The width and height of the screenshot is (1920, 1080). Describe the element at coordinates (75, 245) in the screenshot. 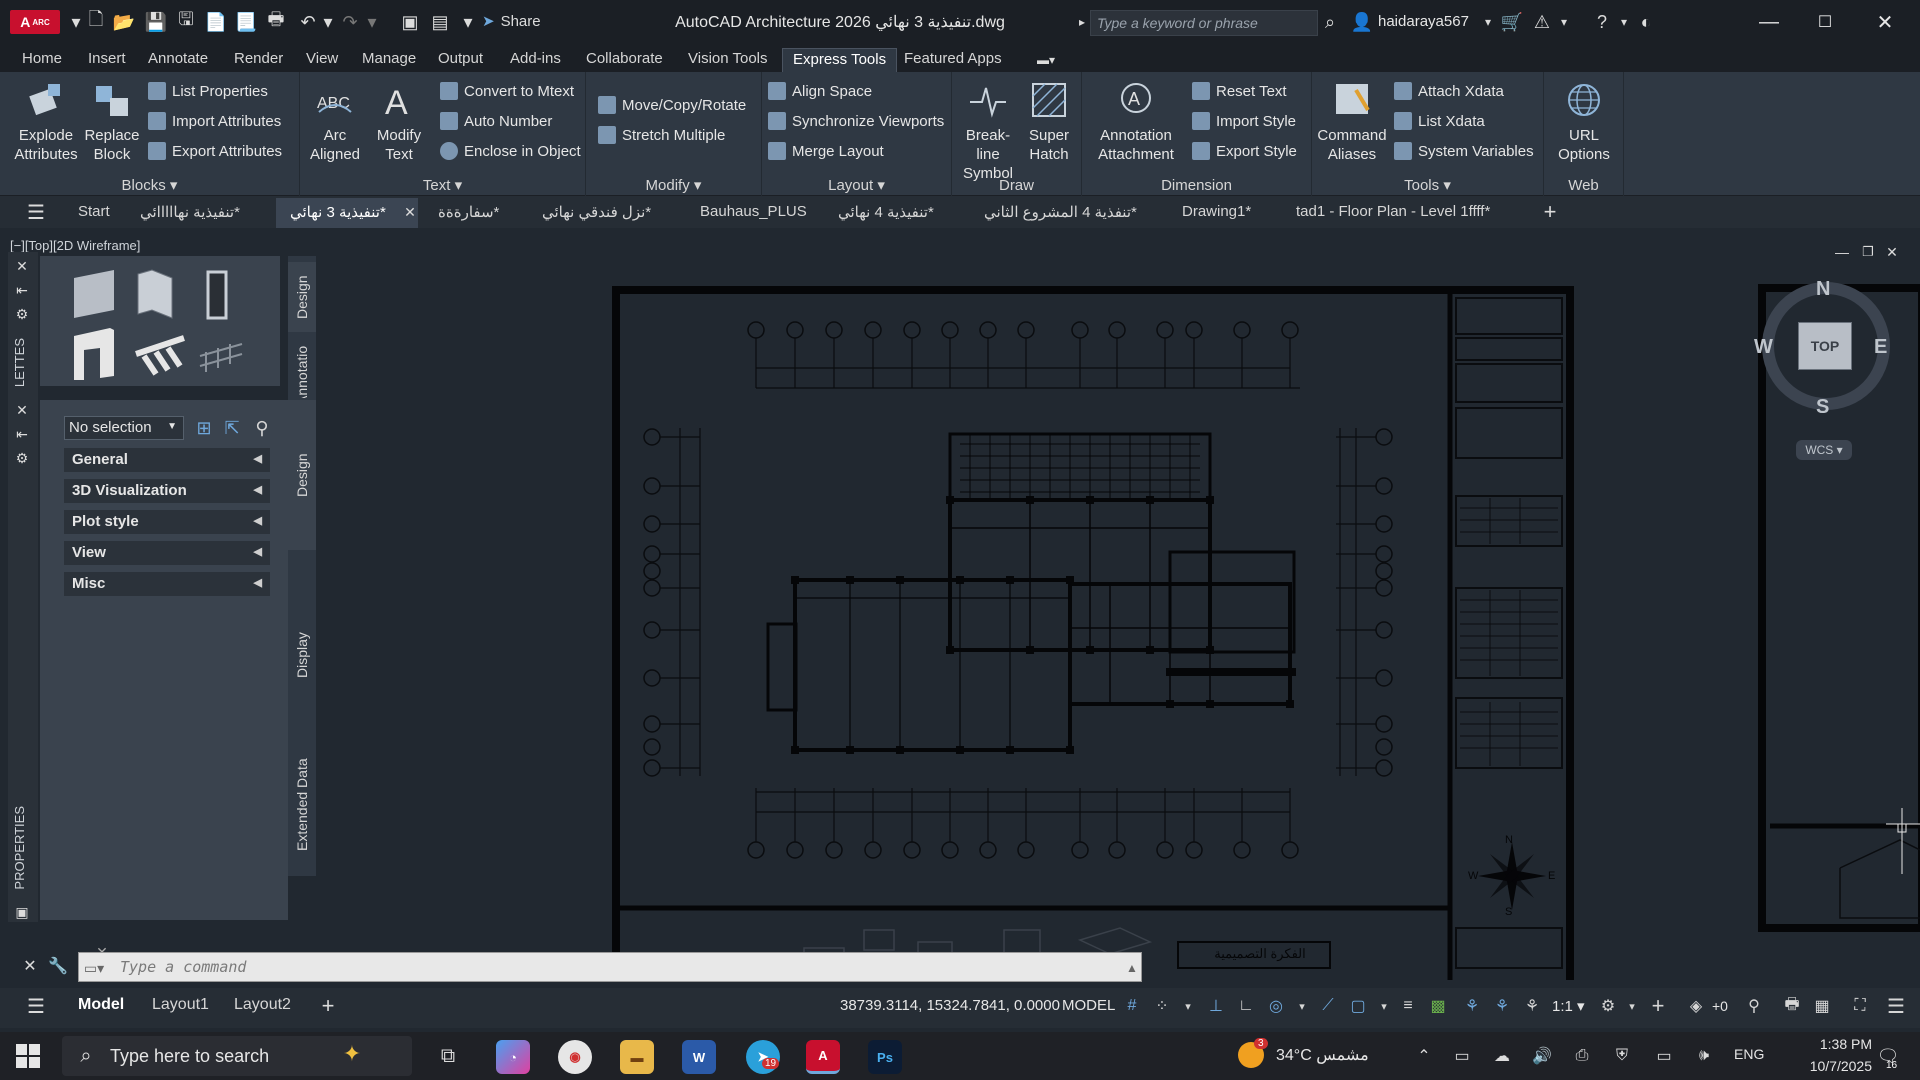

I see `viewport-controls-label: [−][Top][2D Wireframe]` at that location.